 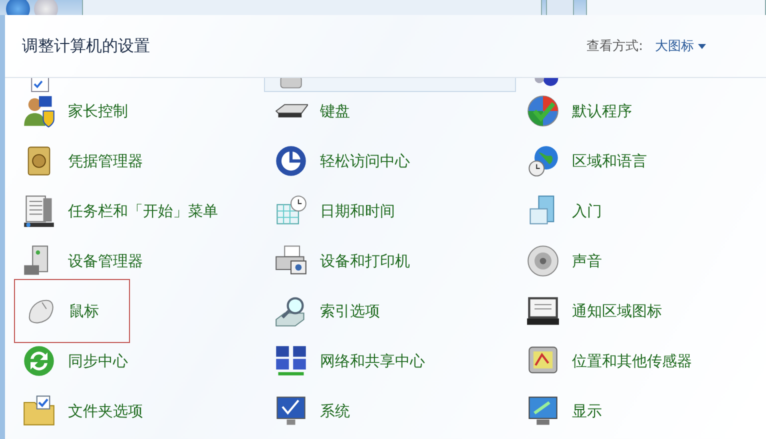 I want to click on view-dropdown: 大图标, so click(x=680, y=46).